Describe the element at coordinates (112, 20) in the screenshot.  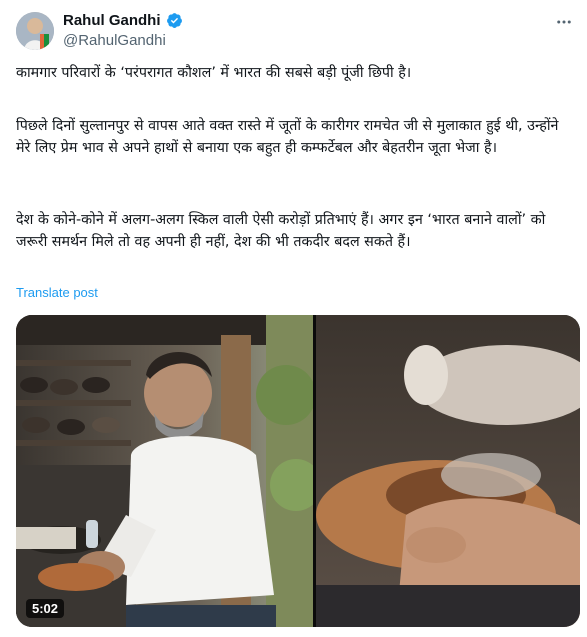
I see `author-name: Rahul Gandhi` at that location.